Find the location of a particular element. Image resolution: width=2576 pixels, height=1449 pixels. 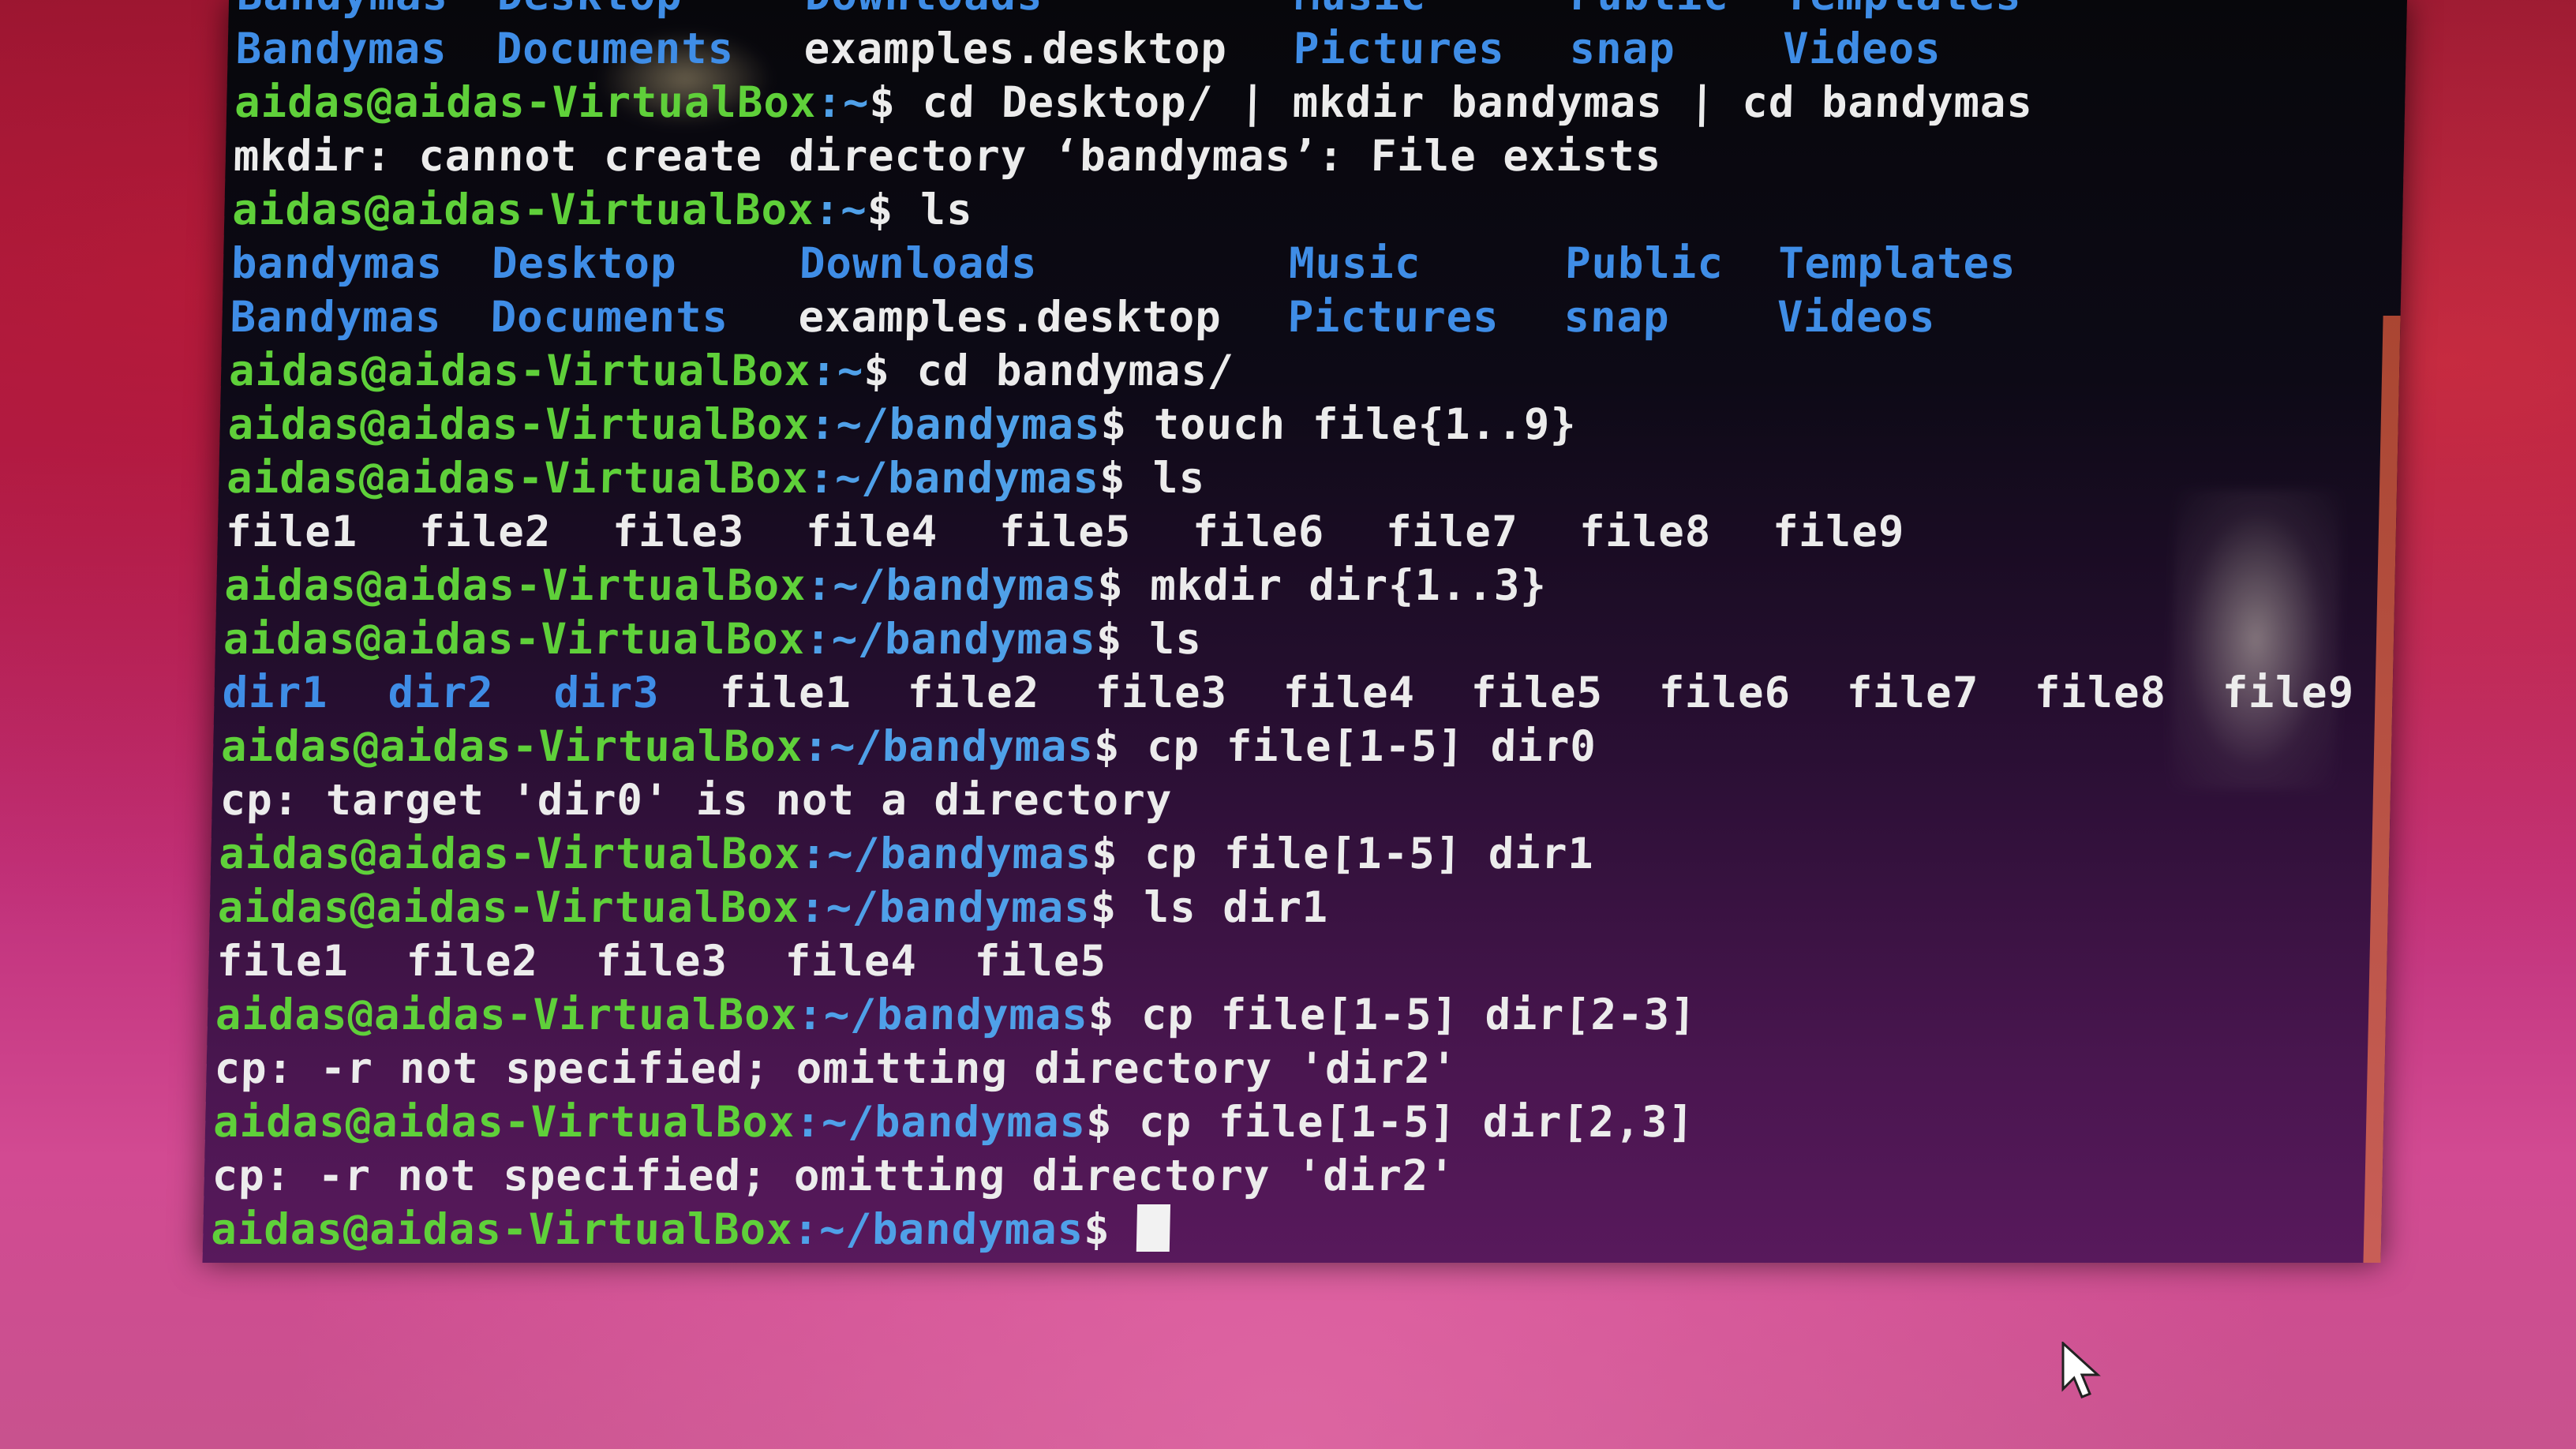

command-text: cp file[1-5] dir1 is located at coordinates (1369, 853).